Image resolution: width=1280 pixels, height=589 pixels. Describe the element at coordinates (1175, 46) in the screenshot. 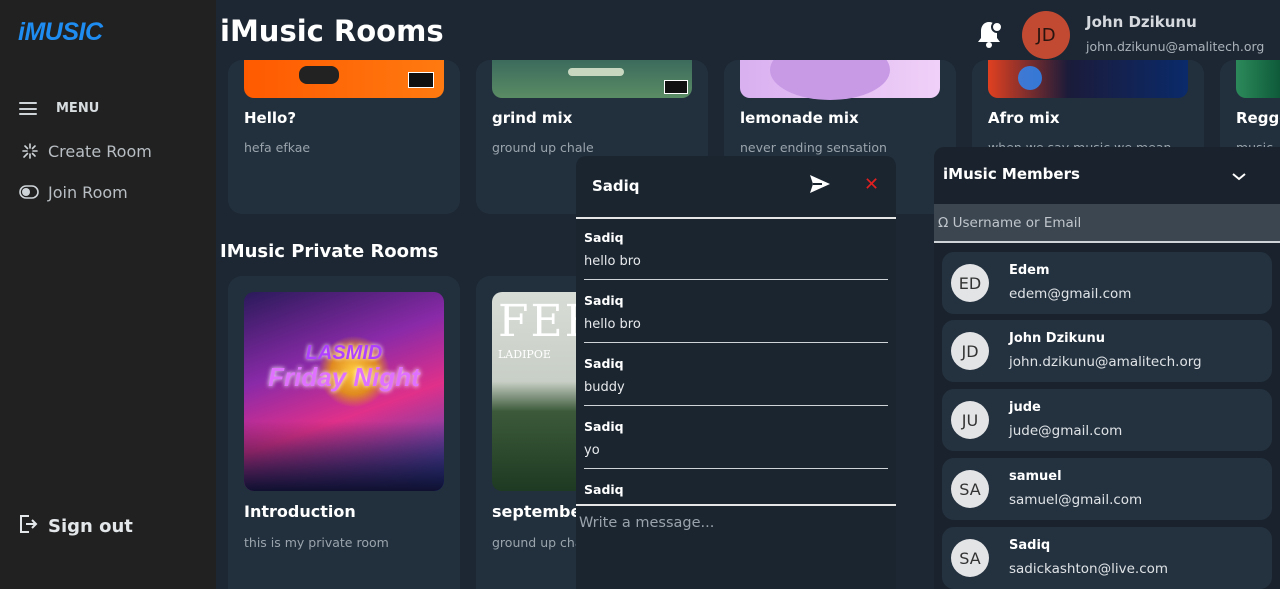

I see `user-email: john.dzikunu@amalitech.org` at that location.